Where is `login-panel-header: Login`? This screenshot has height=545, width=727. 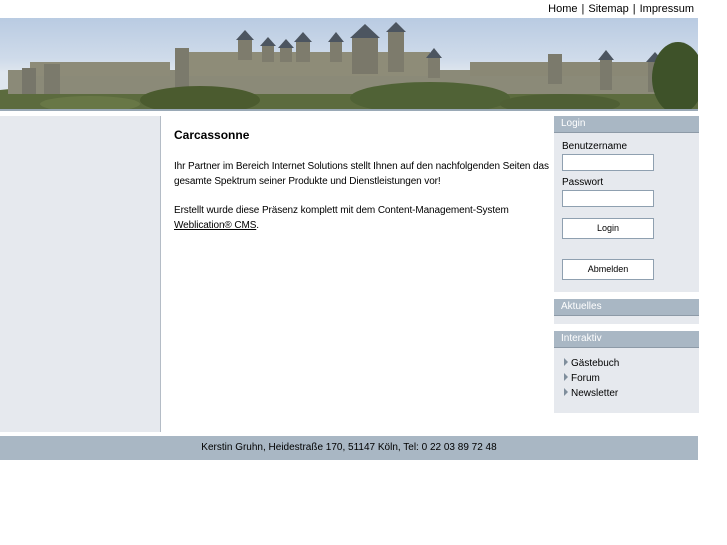
login-panel-header: Login is located at coordinates (626, 124).